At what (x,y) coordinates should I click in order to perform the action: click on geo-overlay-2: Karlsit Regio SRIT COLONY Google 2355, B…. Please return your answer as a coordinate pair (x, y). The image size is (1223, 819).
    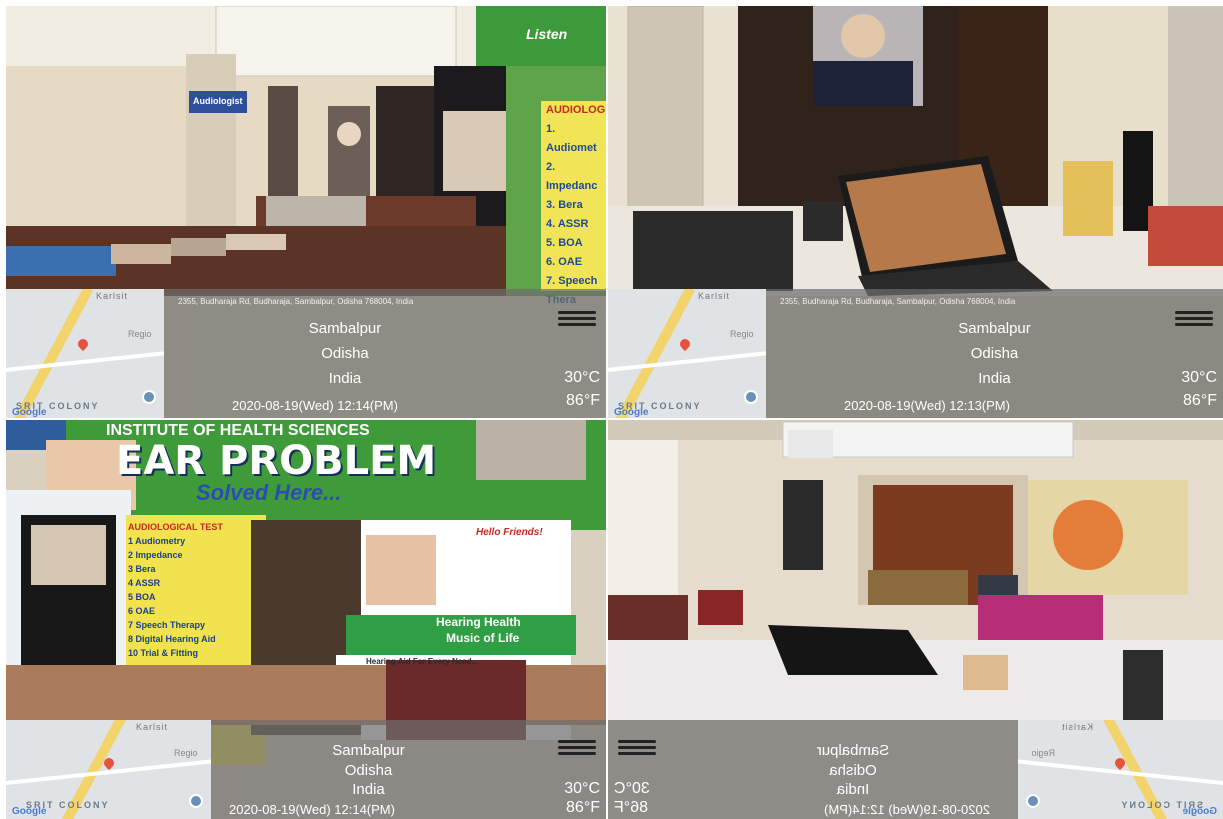
    Looking at the image, I should click on (915, 353).